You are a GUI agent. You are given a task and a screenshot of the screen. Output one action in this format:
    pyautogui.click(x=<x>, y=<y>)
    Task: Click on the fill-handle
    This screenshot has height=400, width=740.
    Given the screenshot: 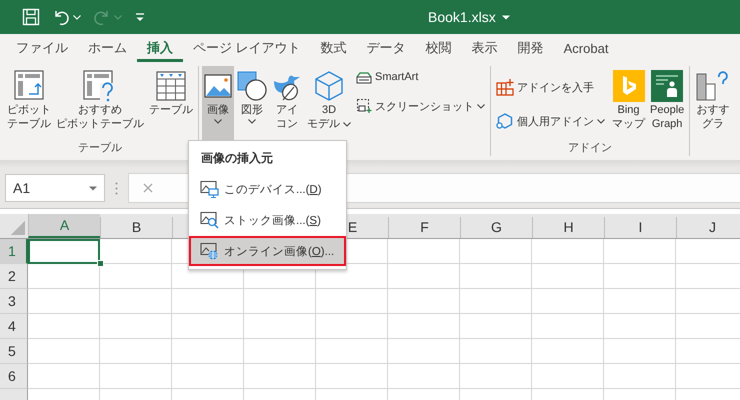 What is the action you would take?
    pyautogui.click(x=100, y=263)
    